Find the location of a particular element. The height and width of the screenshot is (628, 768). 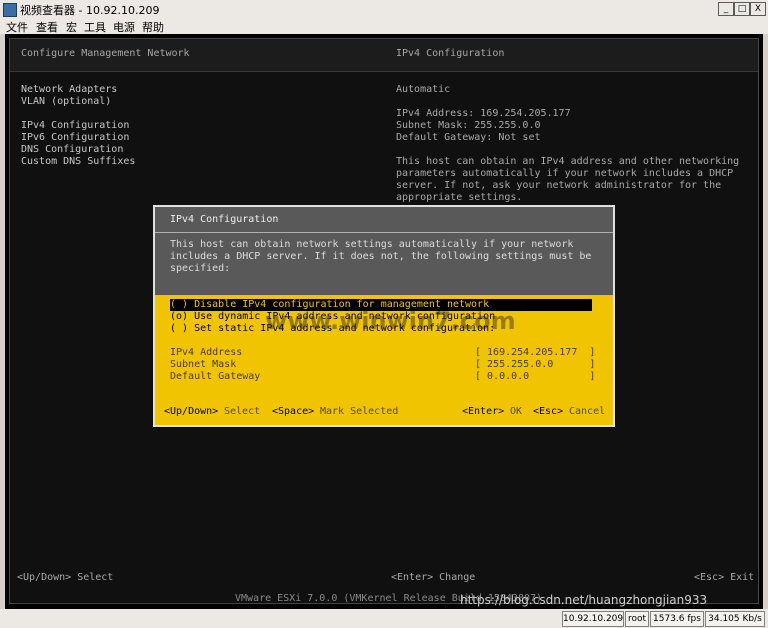

close-button: X is located at coordinates (758, 9).